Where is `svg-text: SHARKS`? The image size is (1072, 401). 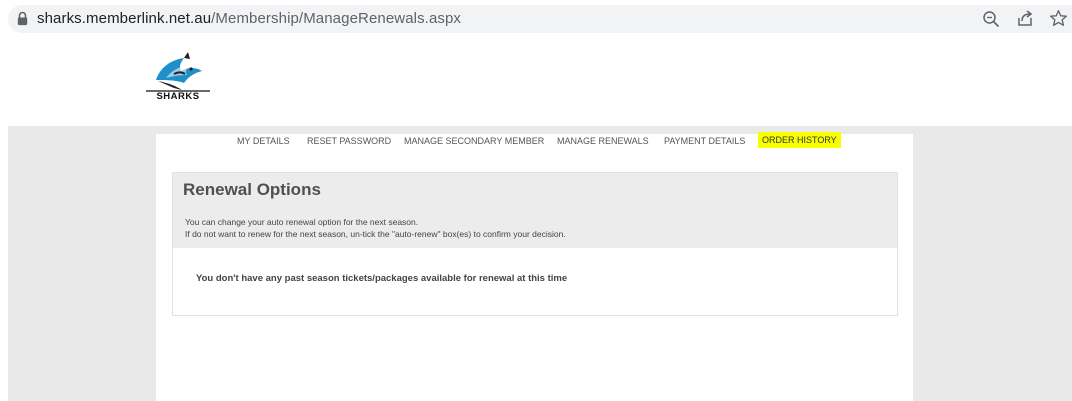 svg-text: SHARKS is located at coordinates (177, 96).